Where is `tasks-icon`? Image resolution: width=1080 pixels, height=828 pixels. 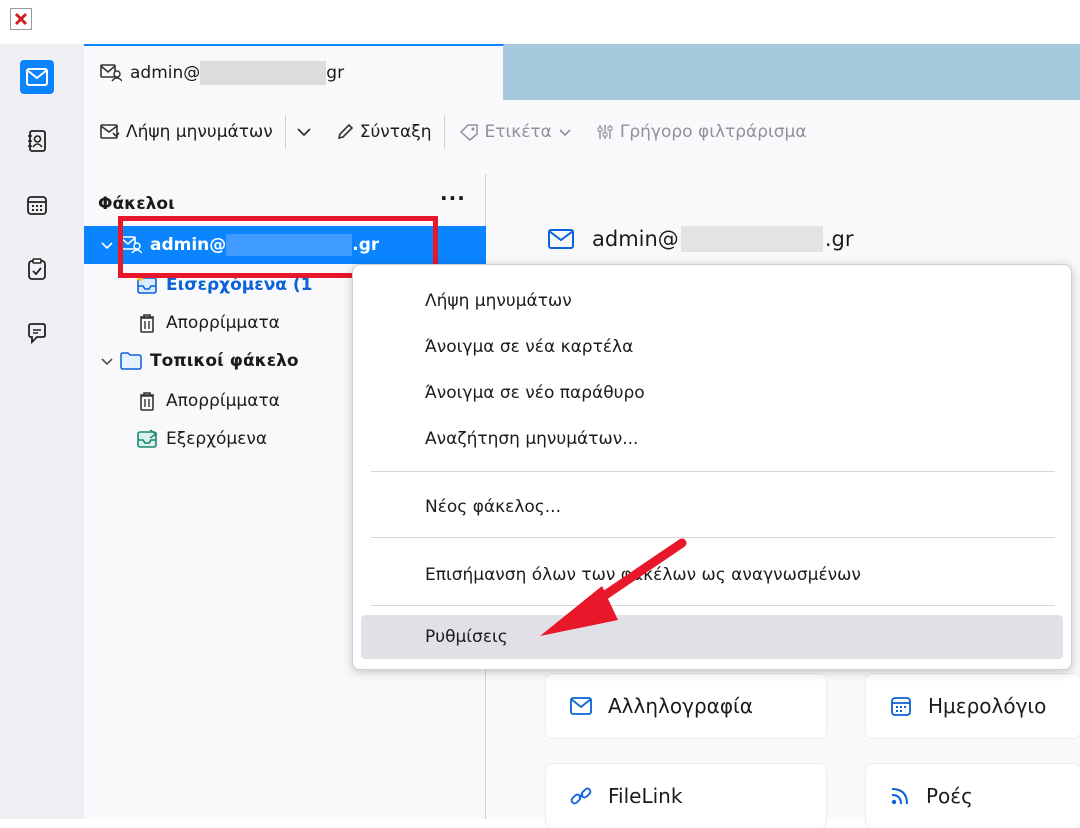 tasks-icon is located at coordinates (37, 269).